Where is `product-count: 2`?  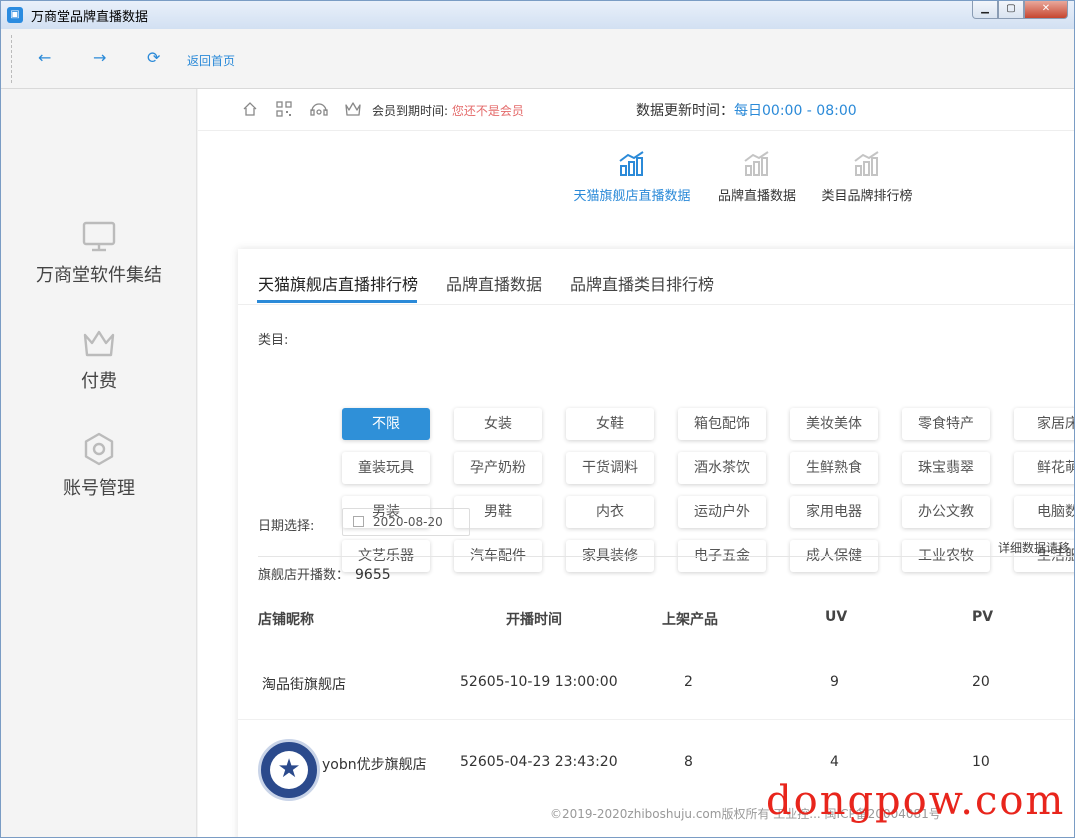
product-count: 2 is located at coordinates (688, 682).